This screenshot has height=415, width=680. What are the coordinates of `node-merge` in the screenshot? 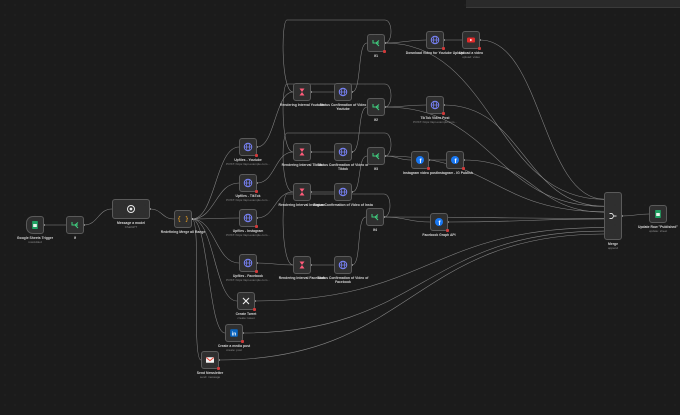 It's located at (613, 216).